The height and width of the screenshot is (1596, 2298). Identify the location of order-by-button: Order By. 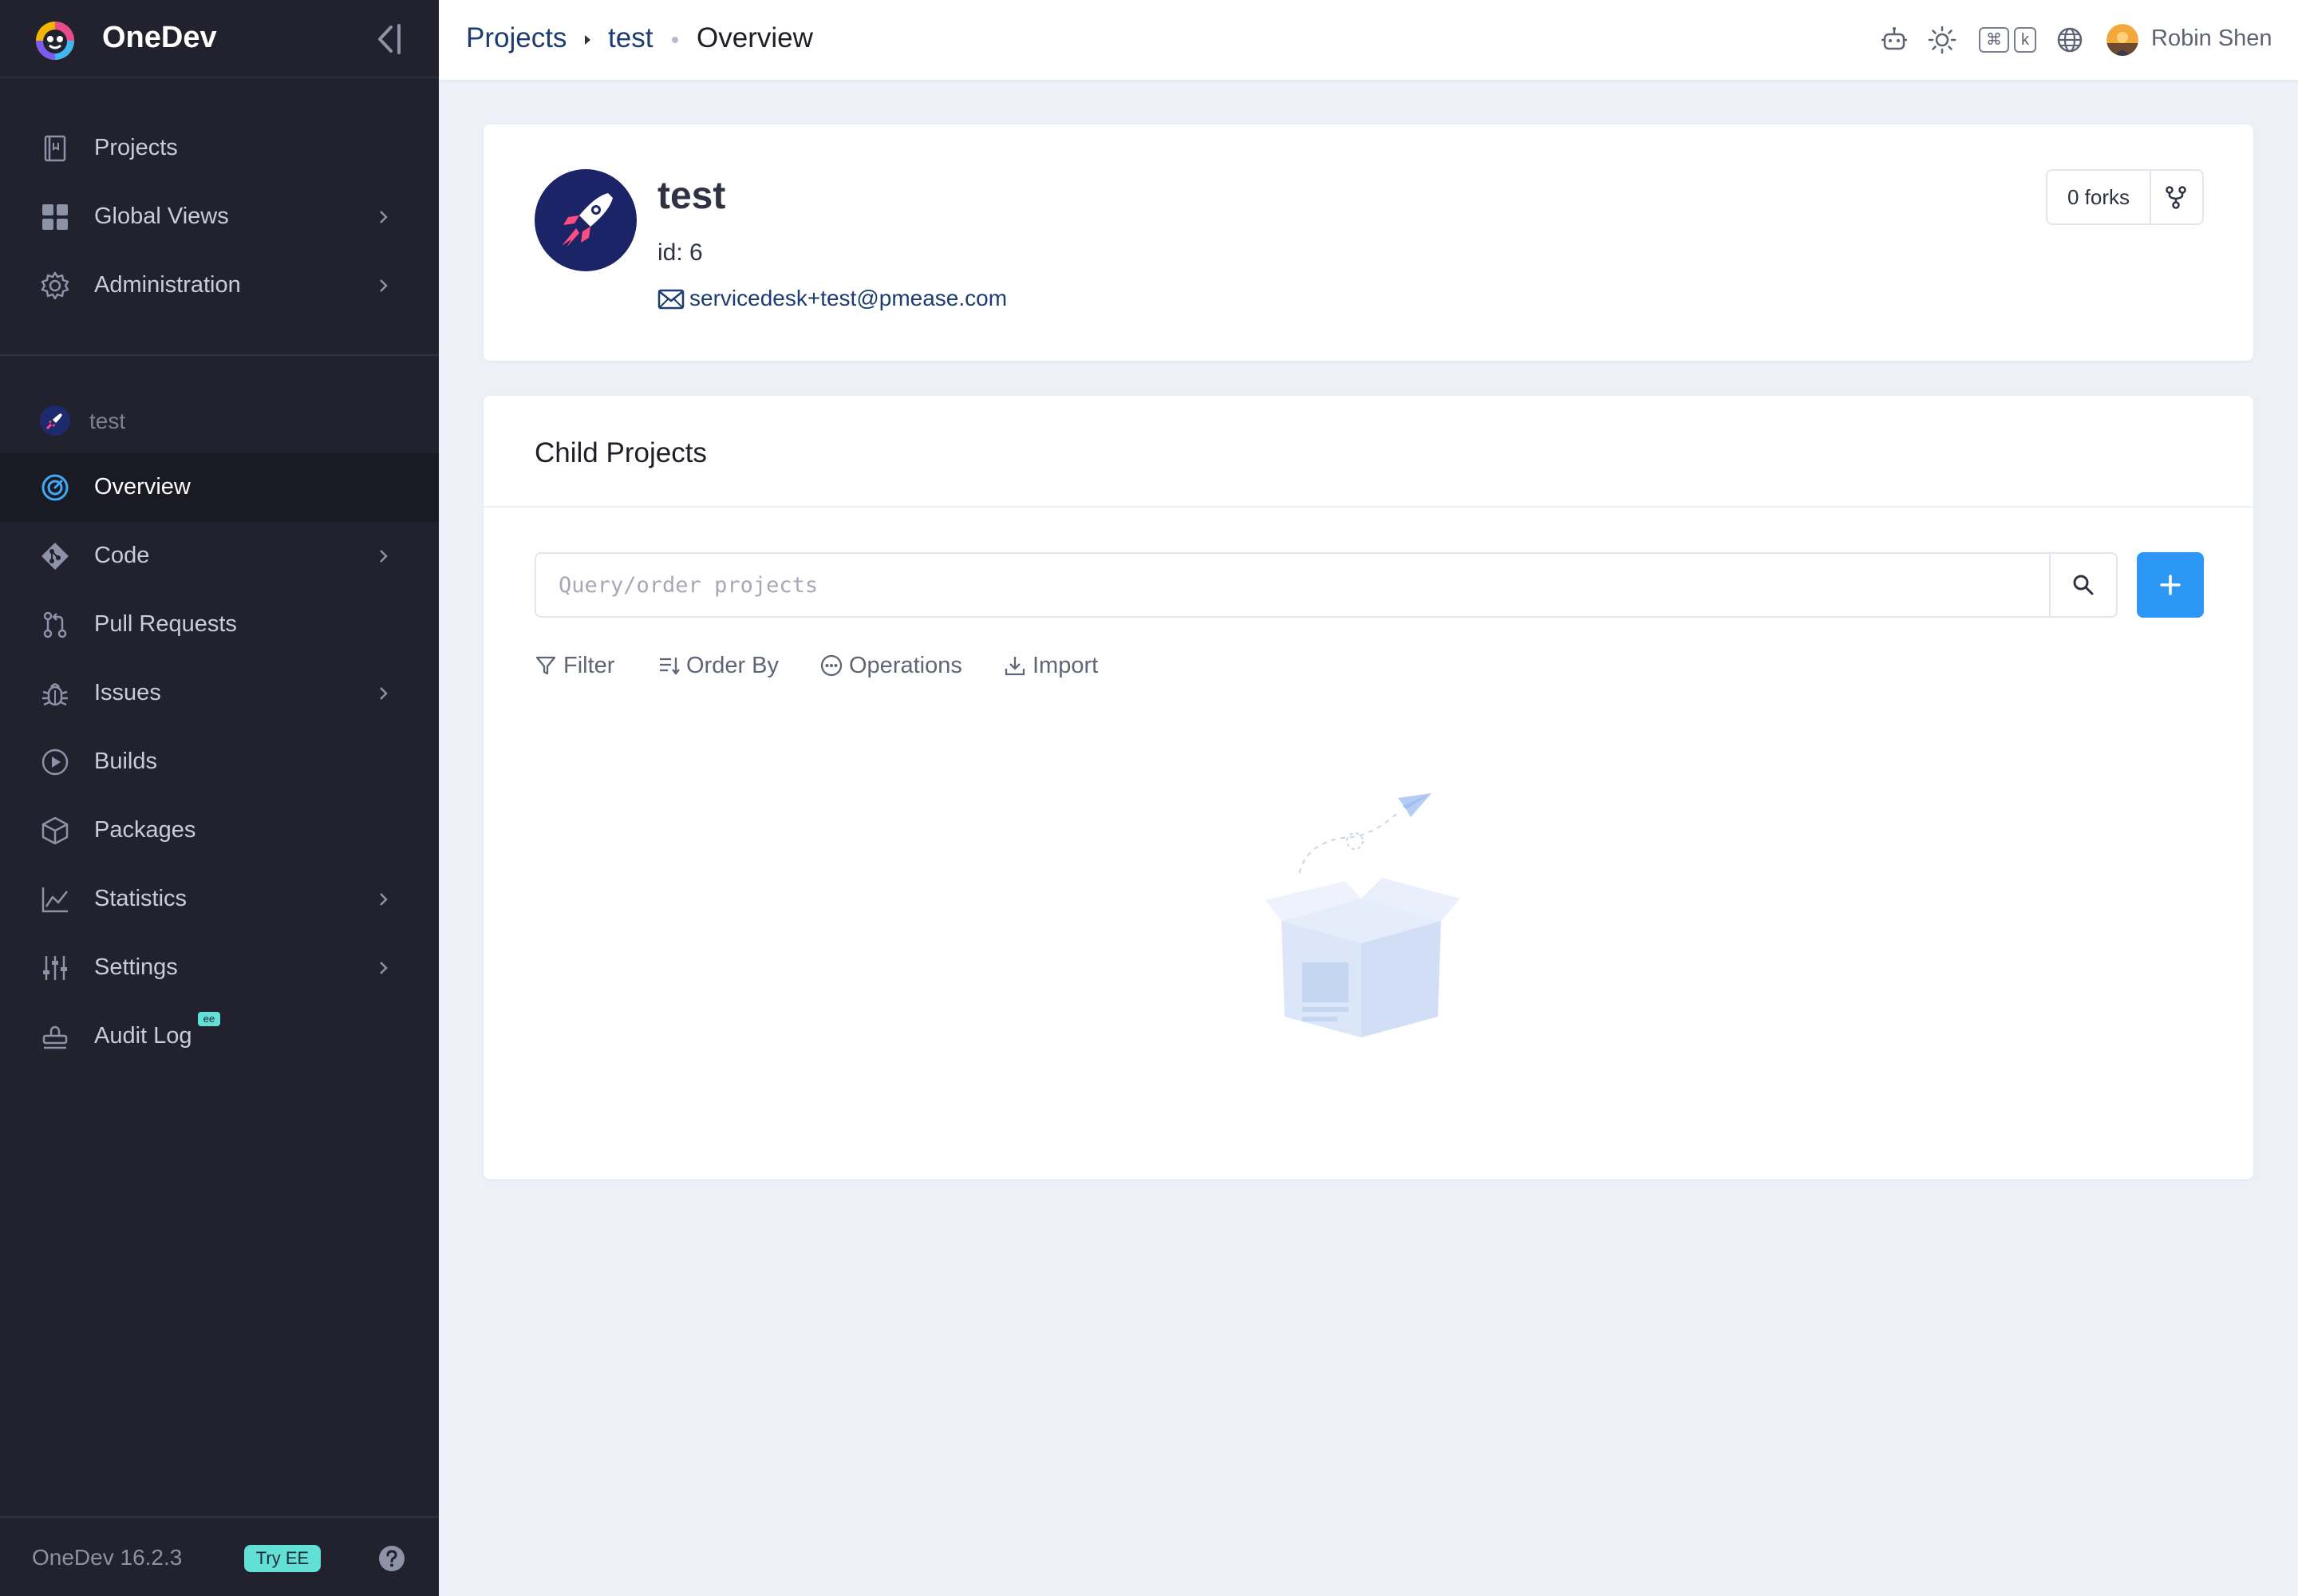
(725, 667).